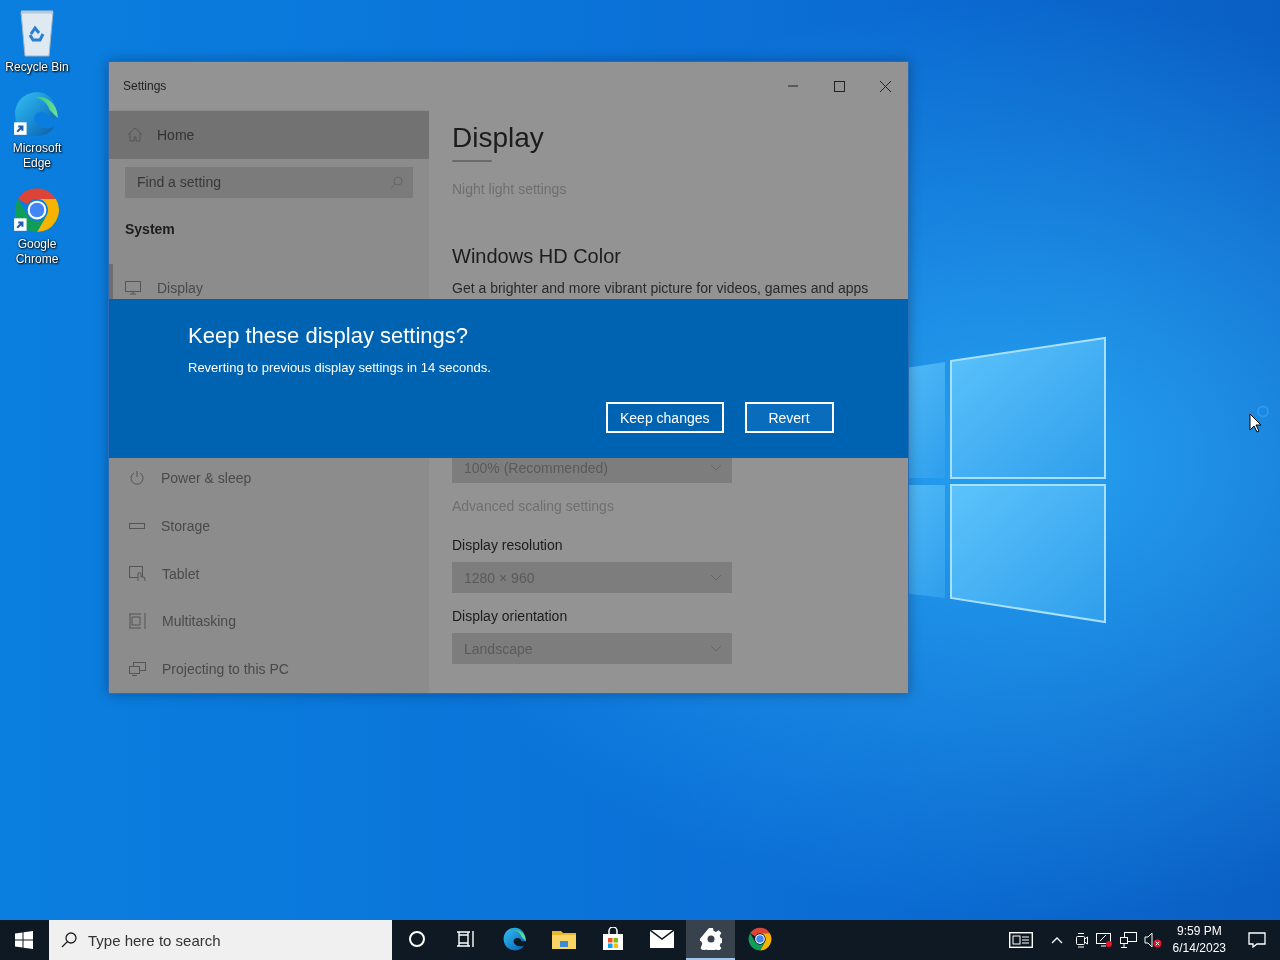  What do you see at coordinates (329, 336) in the screenshot?
I see `dialog-title: Keep these display settings?` at bounding box center [329, 336].